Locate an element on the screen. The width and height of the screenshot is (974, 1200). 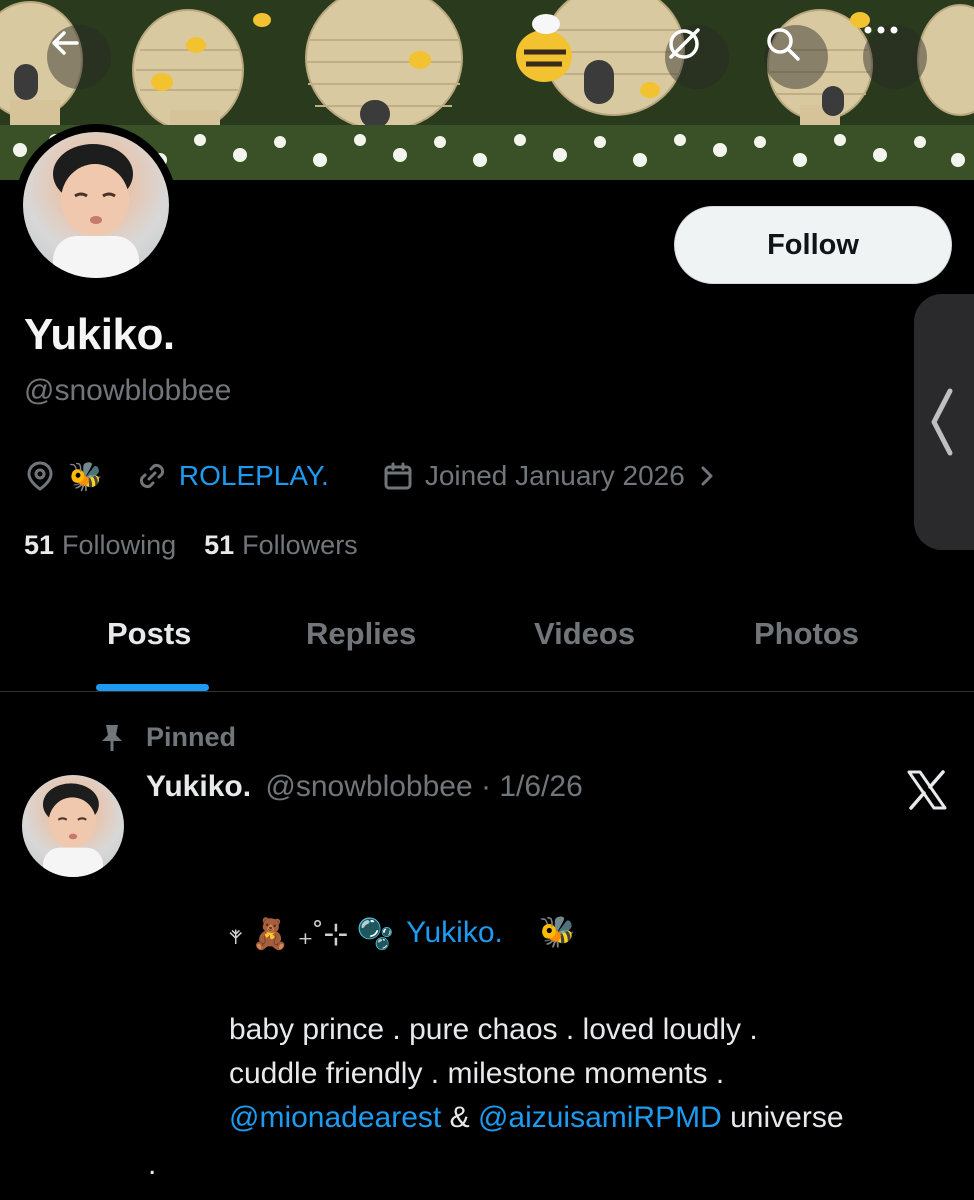
chevron-left-icon is located at coordinates (942, 422).